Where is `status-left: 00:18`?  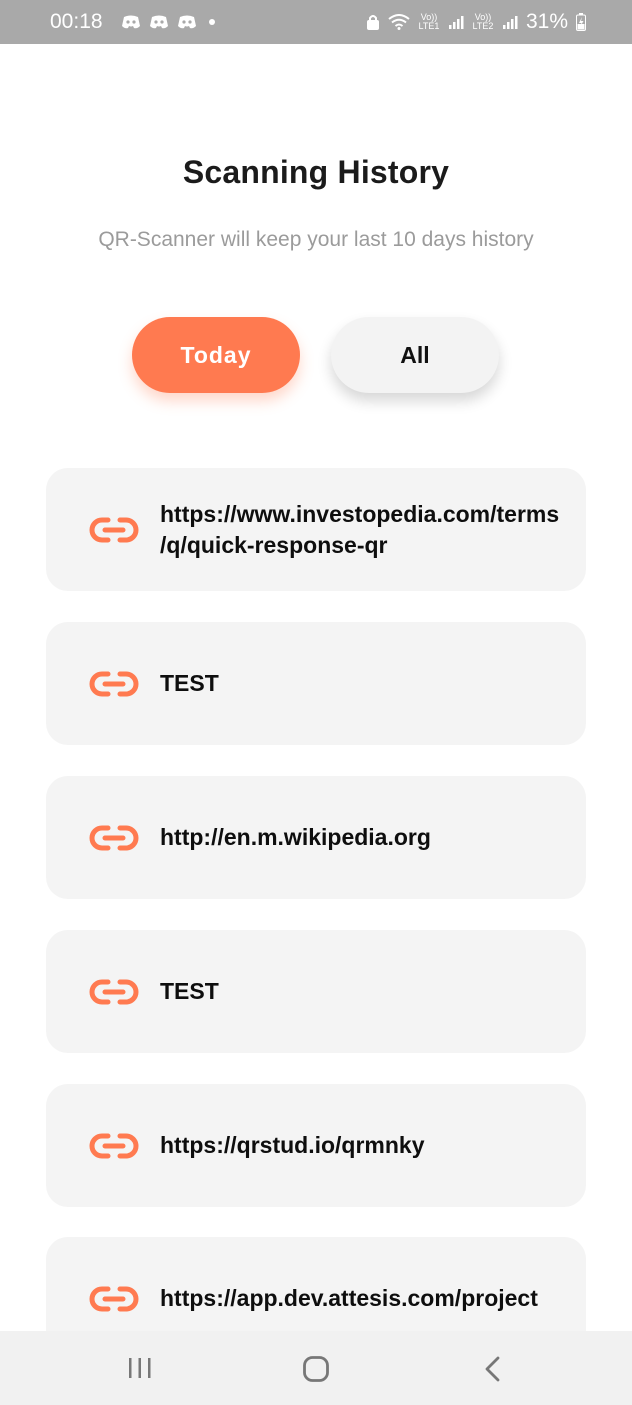 status-left: 00:18 is located at coordinates (132, 22).